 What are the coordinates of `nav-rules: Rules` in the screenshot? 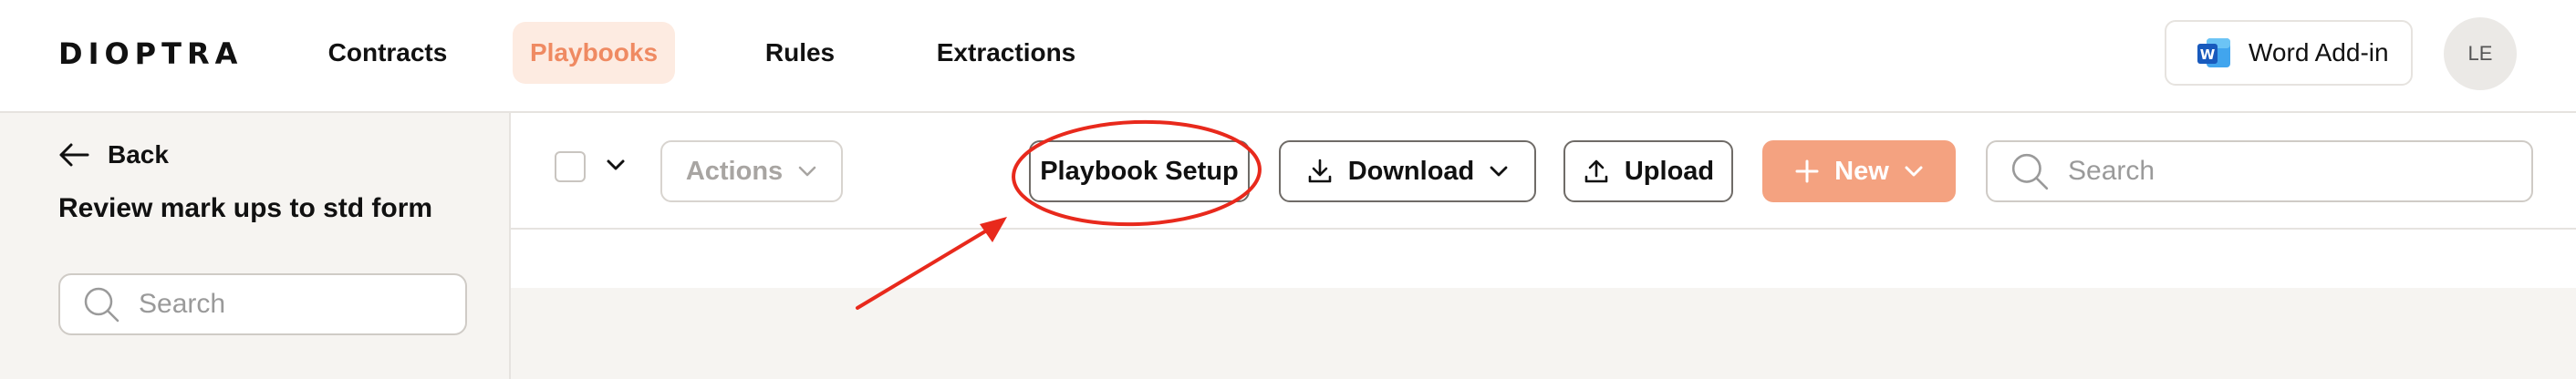 It's located at (800, 53).